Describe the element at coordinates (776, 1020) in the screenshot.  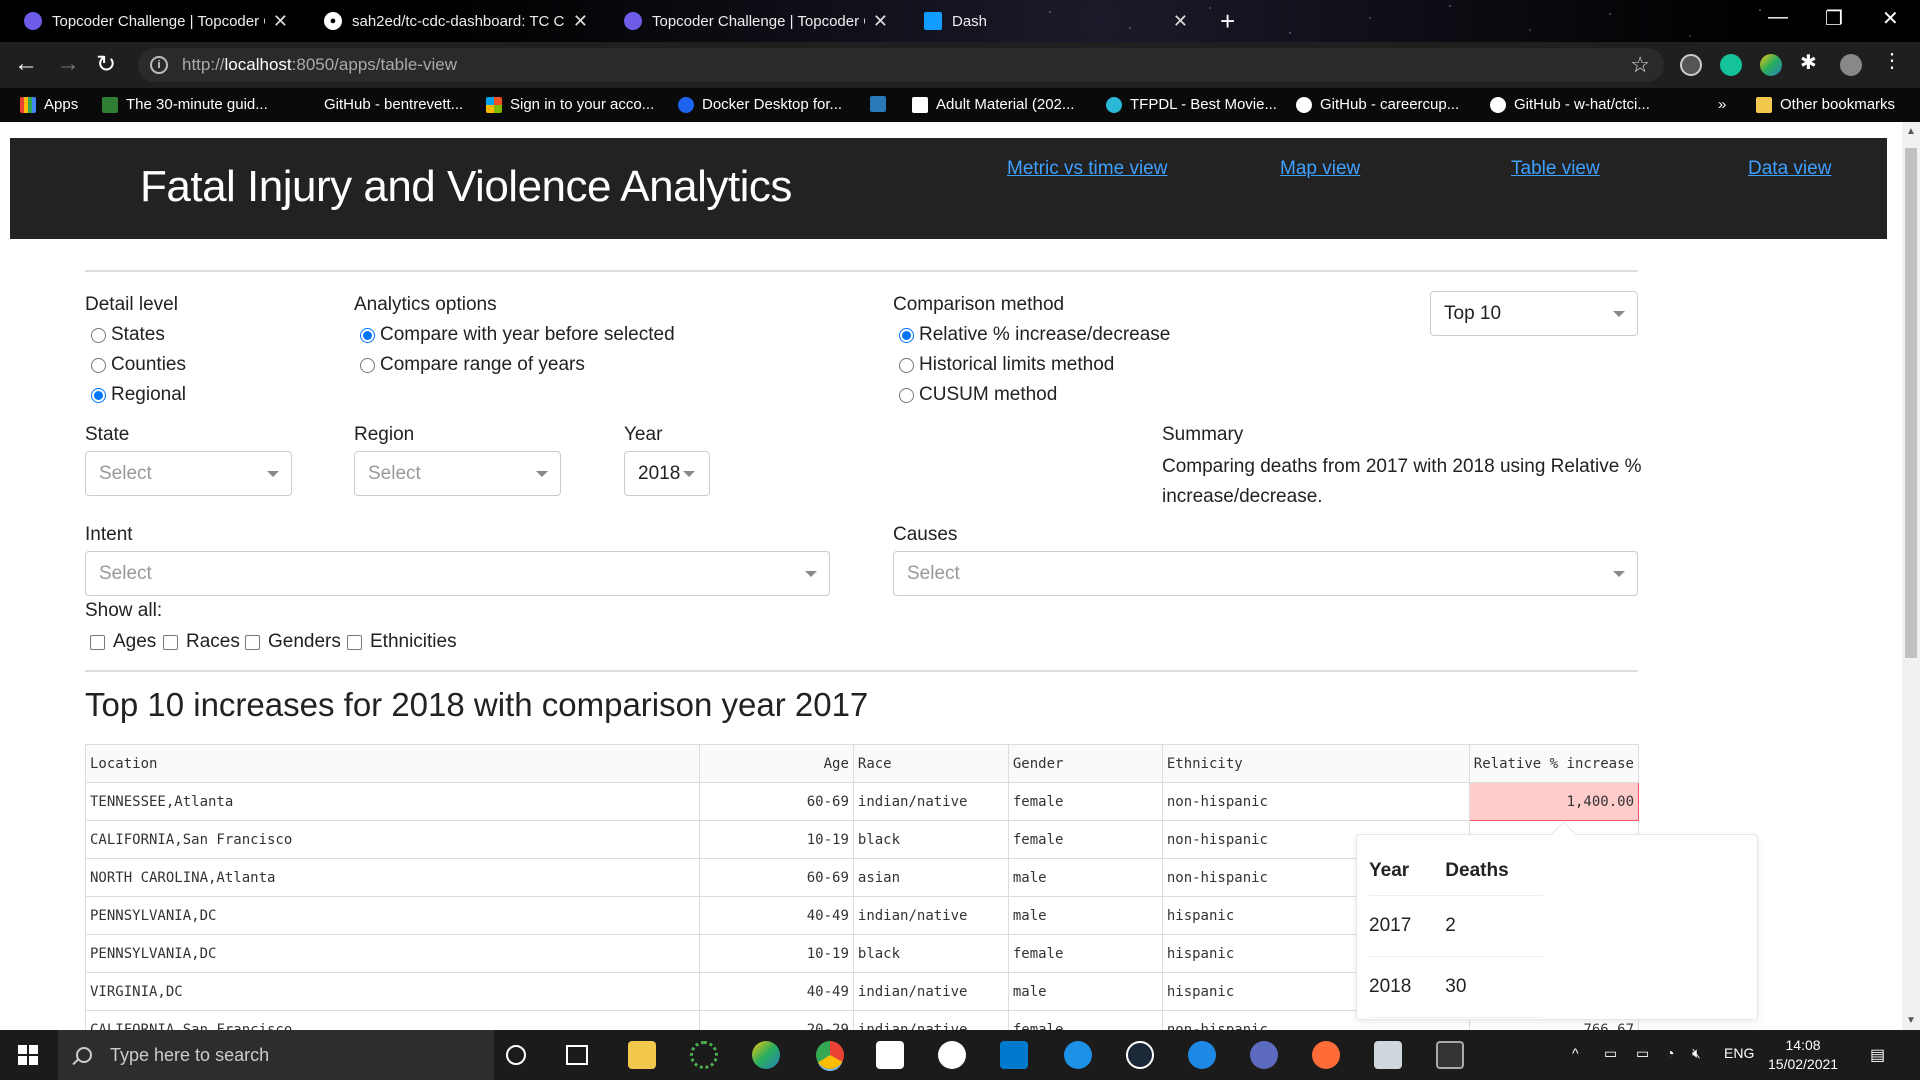
I see `cell-age: 20-29` at that location.